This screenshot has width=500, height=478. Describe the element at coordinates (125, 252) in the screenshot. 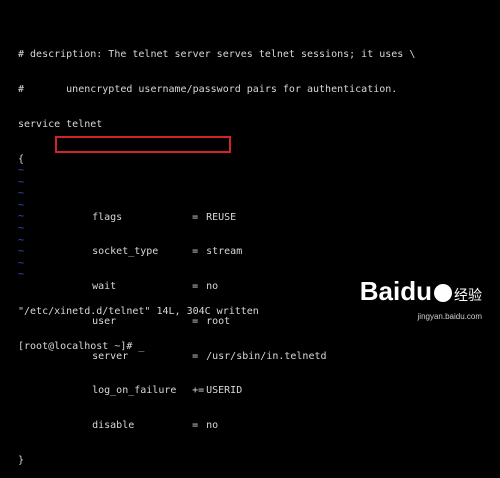

I see `config-key: socket_type` at that location.